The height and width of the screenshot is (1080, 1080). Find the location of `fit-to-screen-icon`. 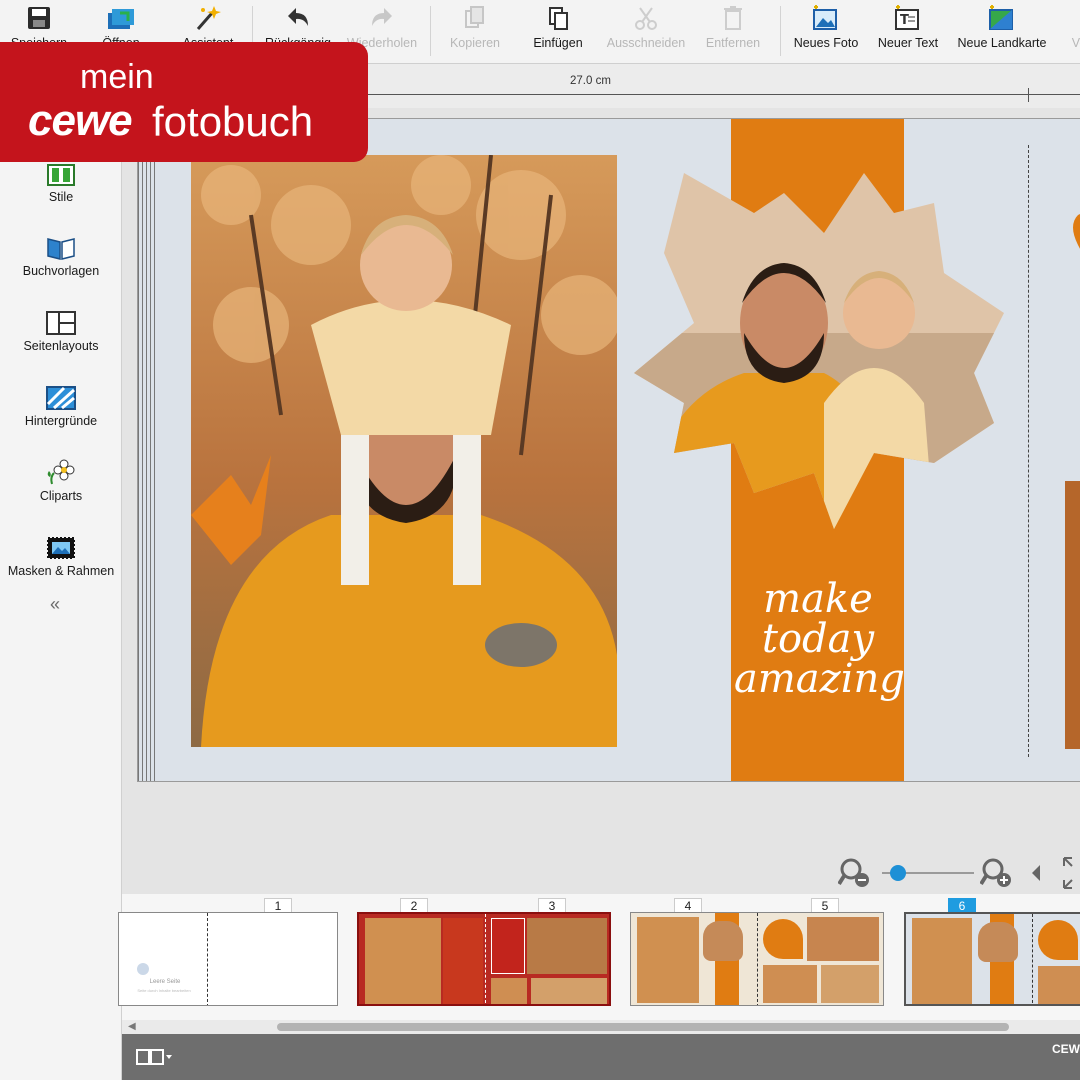

fit-to-screen-icon is located at coordinates (1071, 873).